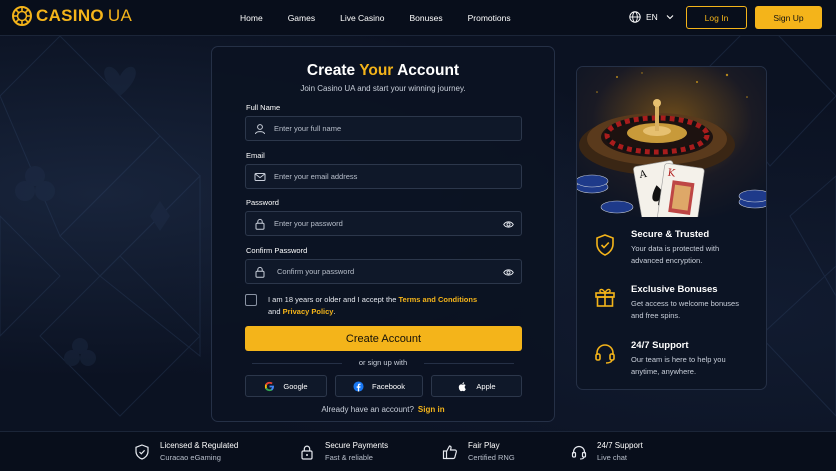 The height and width of the screenshot is (471, 836). I want to click on brand-logo: CASINO UA, so click(72, 16).